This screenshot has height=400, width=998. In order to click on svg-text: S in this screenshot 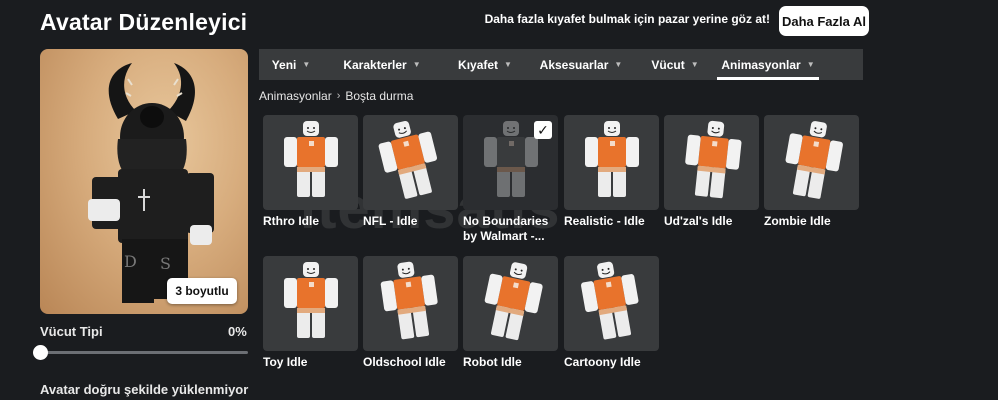, I will do `click(165, 263)`.